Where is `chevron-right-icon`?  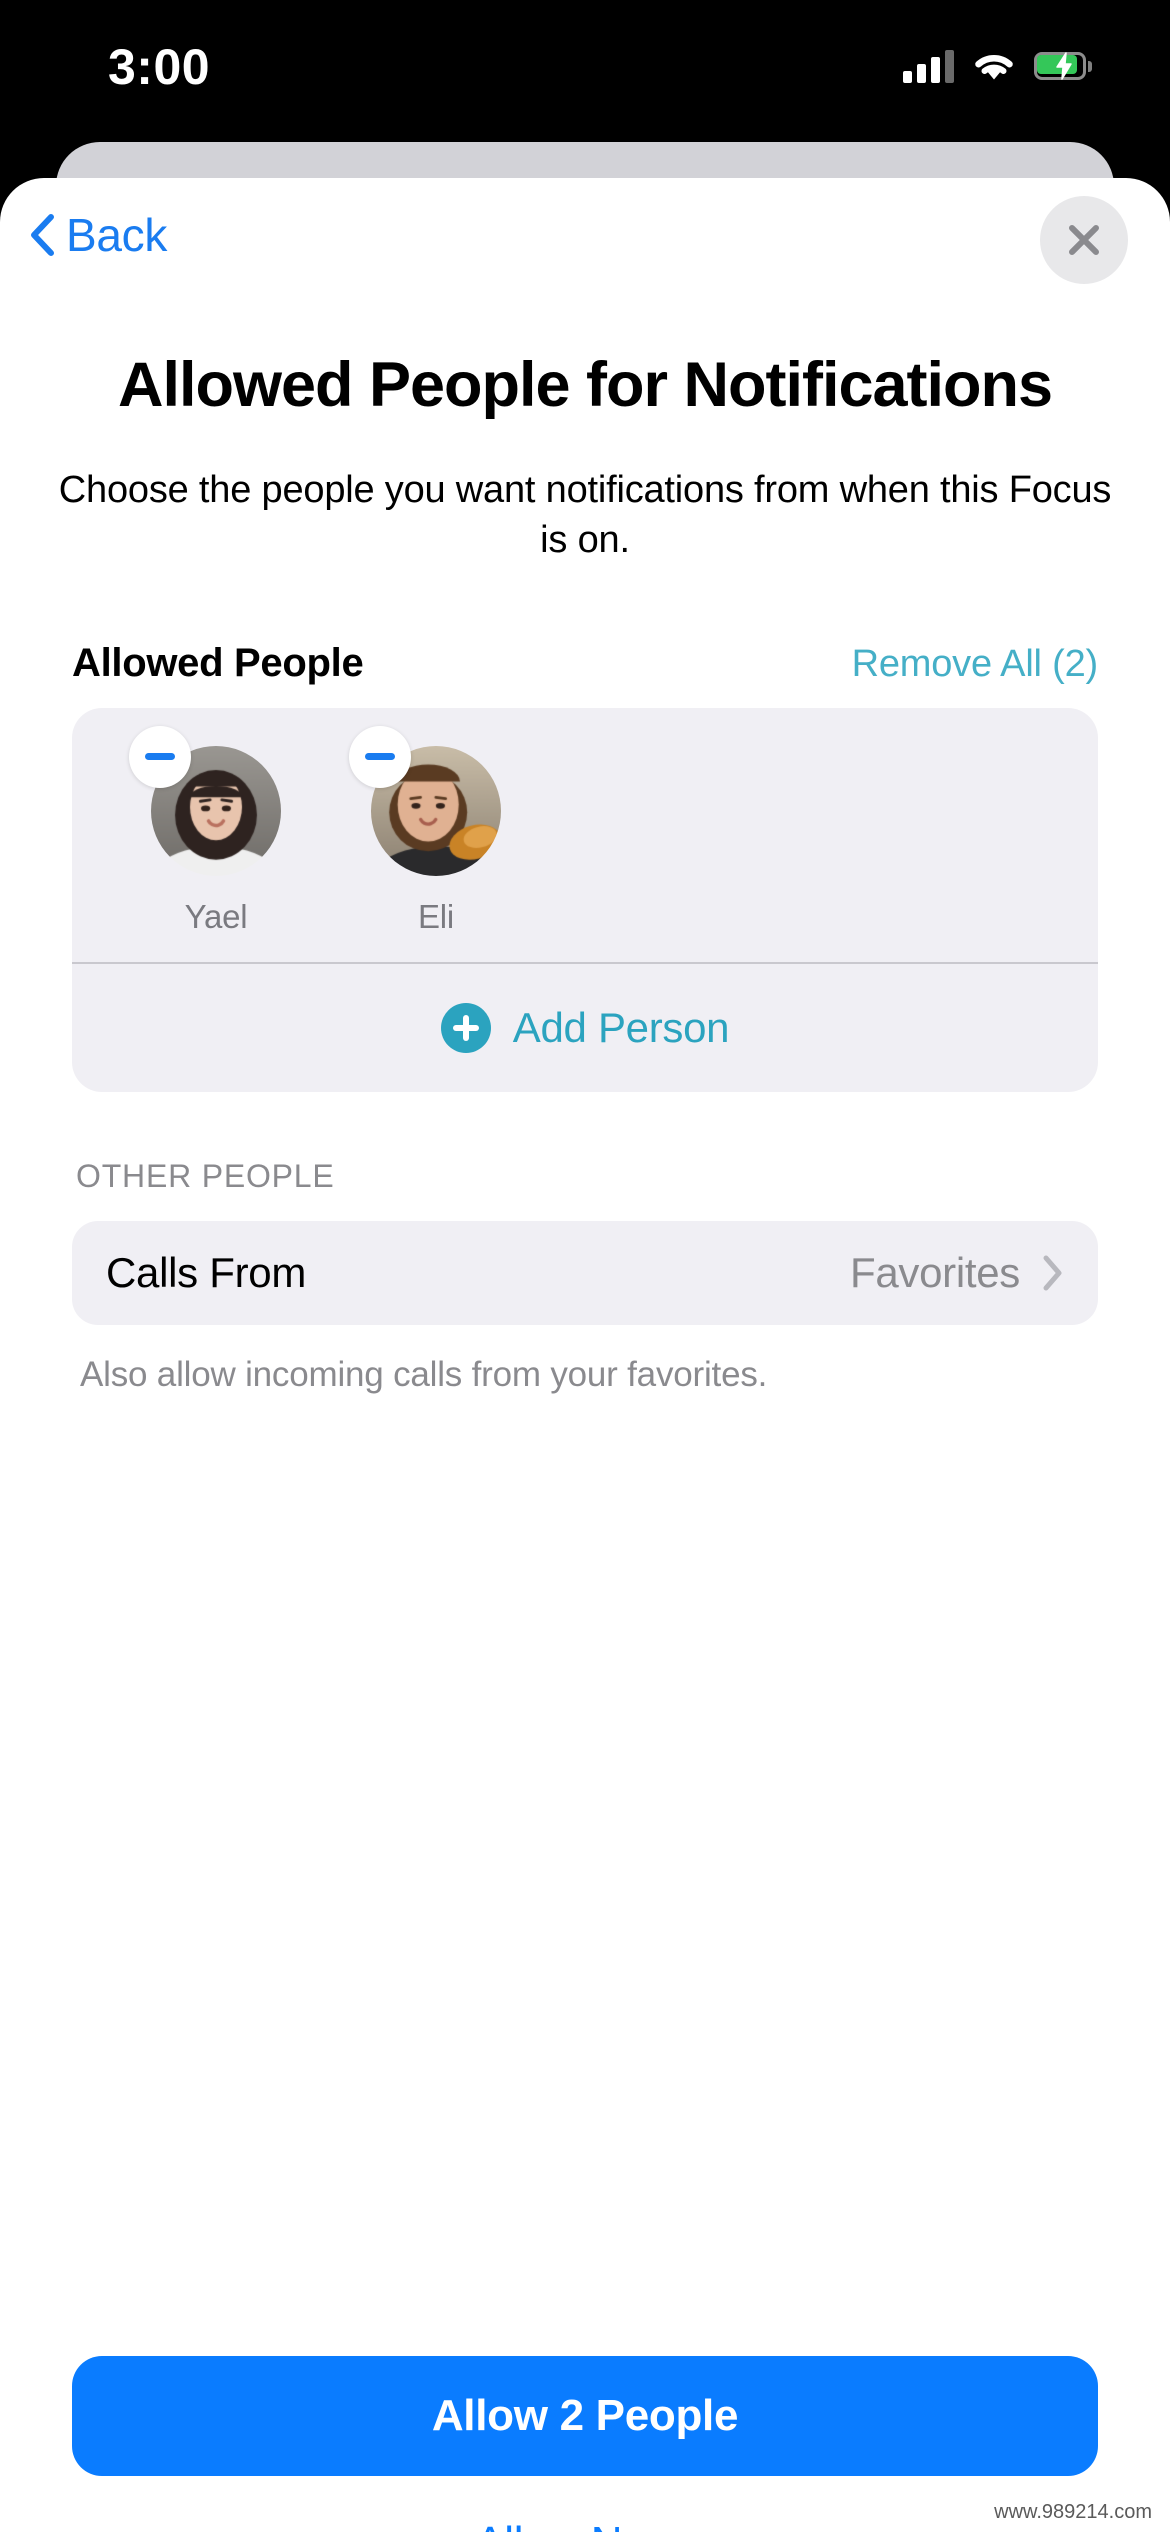 chevron-right-icon is located at coordinates (1052, 1273).